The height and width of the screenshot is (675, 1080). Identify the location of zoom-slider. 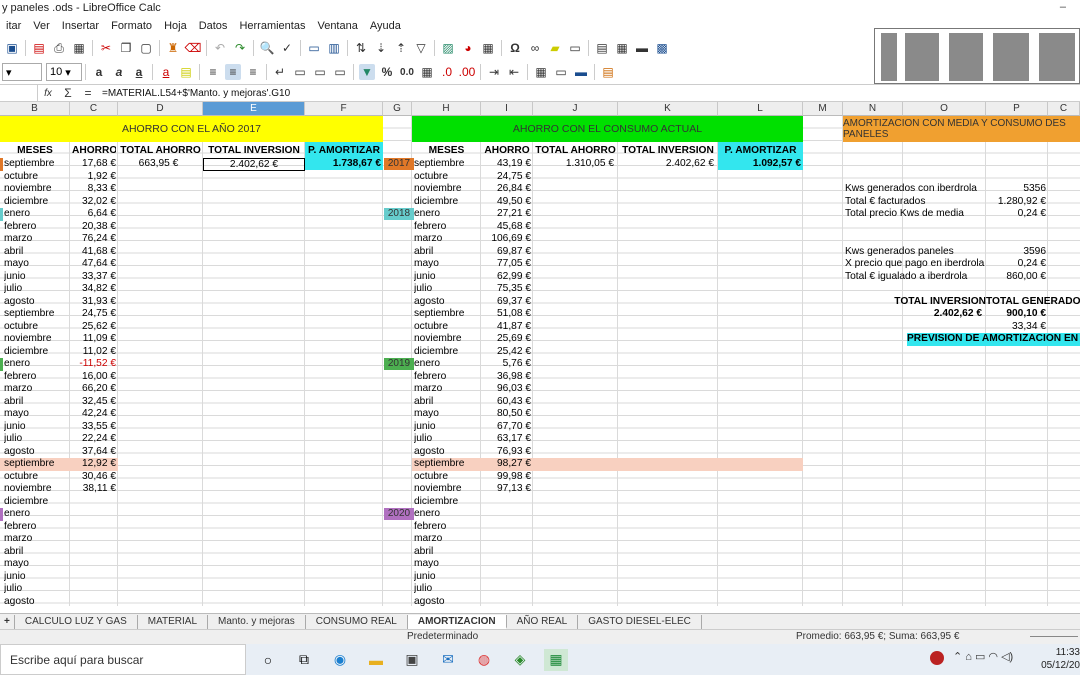
(1054, 636).